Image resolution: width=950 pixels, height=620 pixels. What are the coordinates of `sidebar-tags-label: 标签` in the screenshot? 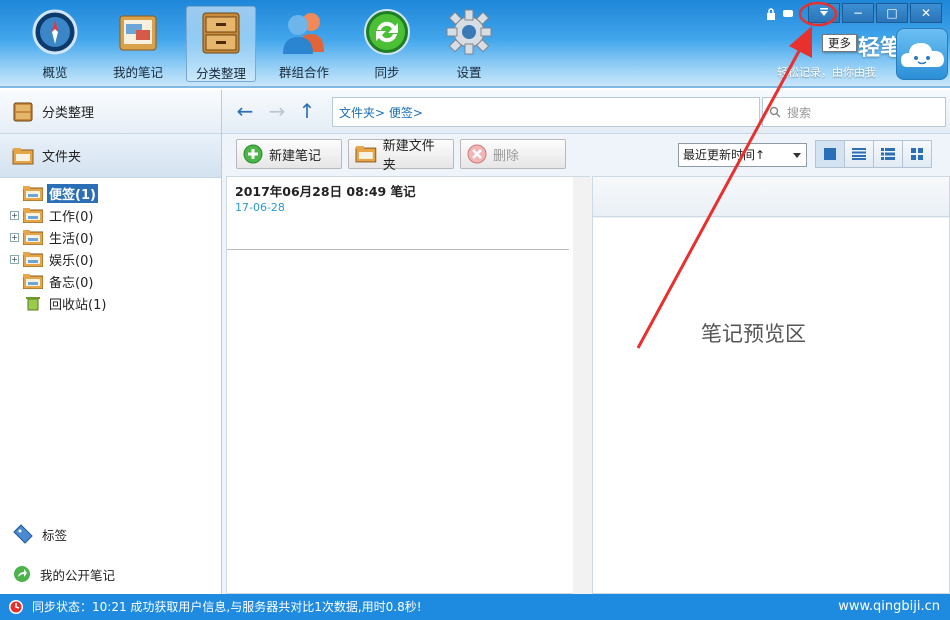 It's located at (55, 535).